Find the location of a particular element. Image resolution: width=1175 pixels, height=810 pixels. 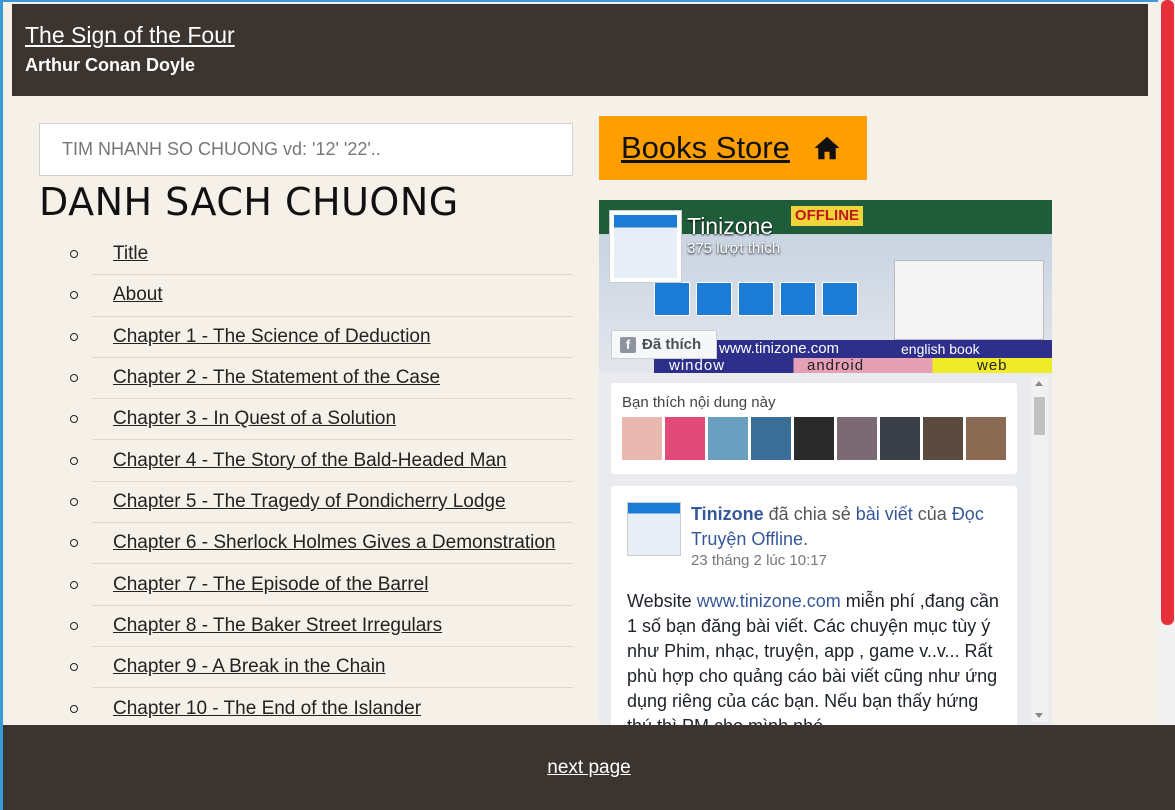

post-shared-text: đã chia sẻ is located at coordinates (809, 514).